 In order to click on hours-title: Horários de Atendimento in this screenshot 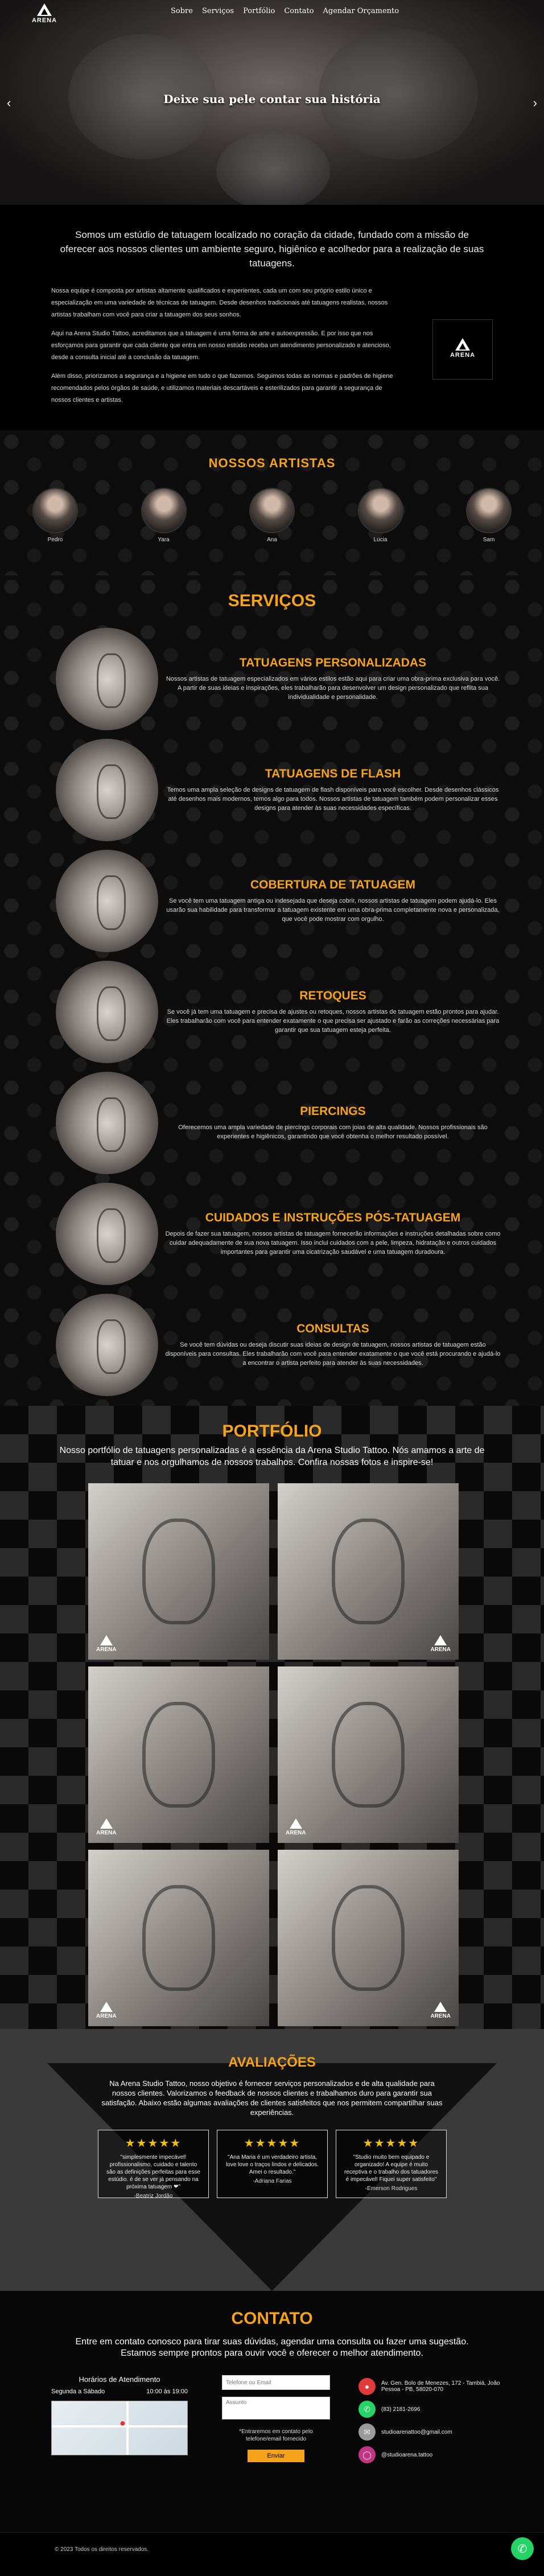, I will do `click(119, 2380)`.